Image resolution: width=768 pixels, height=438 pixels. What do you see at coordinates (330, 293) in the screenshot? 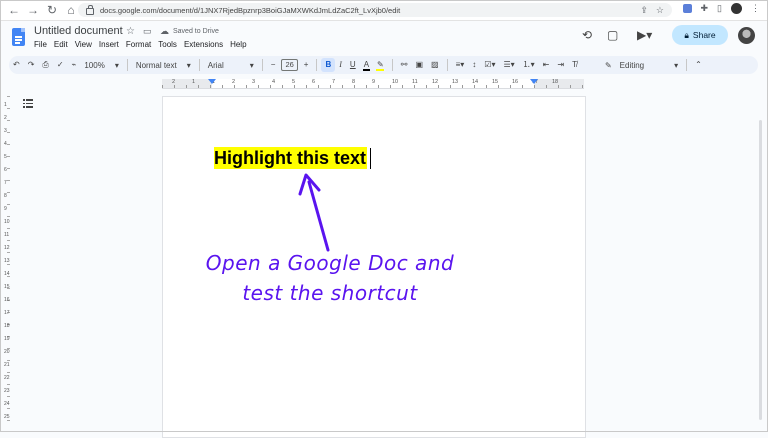
I see `annotation-line-2: test the shortcut` at bounding box center [330, 293].